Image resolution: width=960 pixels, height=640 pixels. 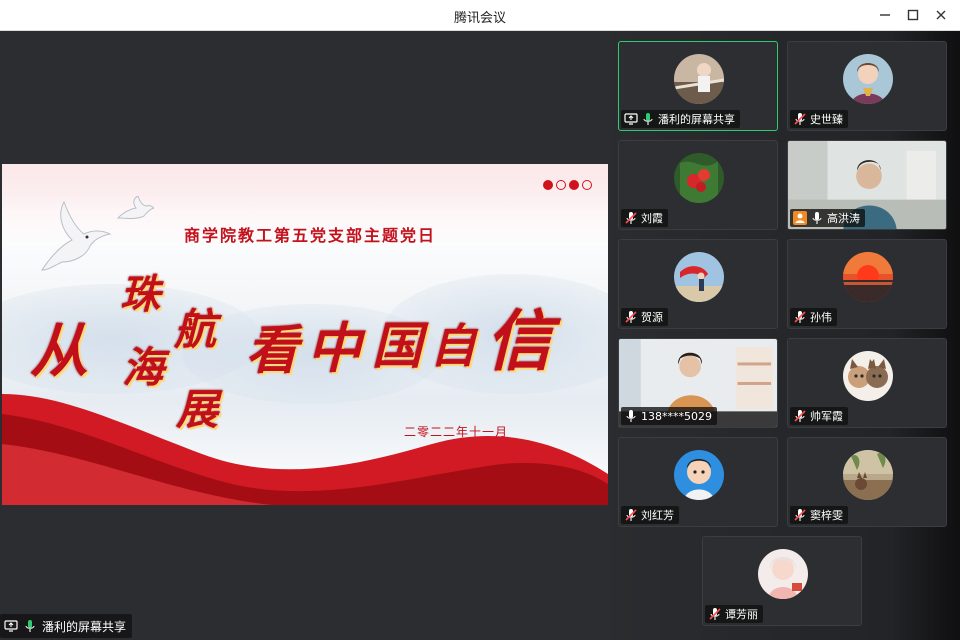 What do you see at coordinates (696, 119) in the screenshot?
I see `participant-name: 潘利的屏幕共享` at bounding box center [696, 119].